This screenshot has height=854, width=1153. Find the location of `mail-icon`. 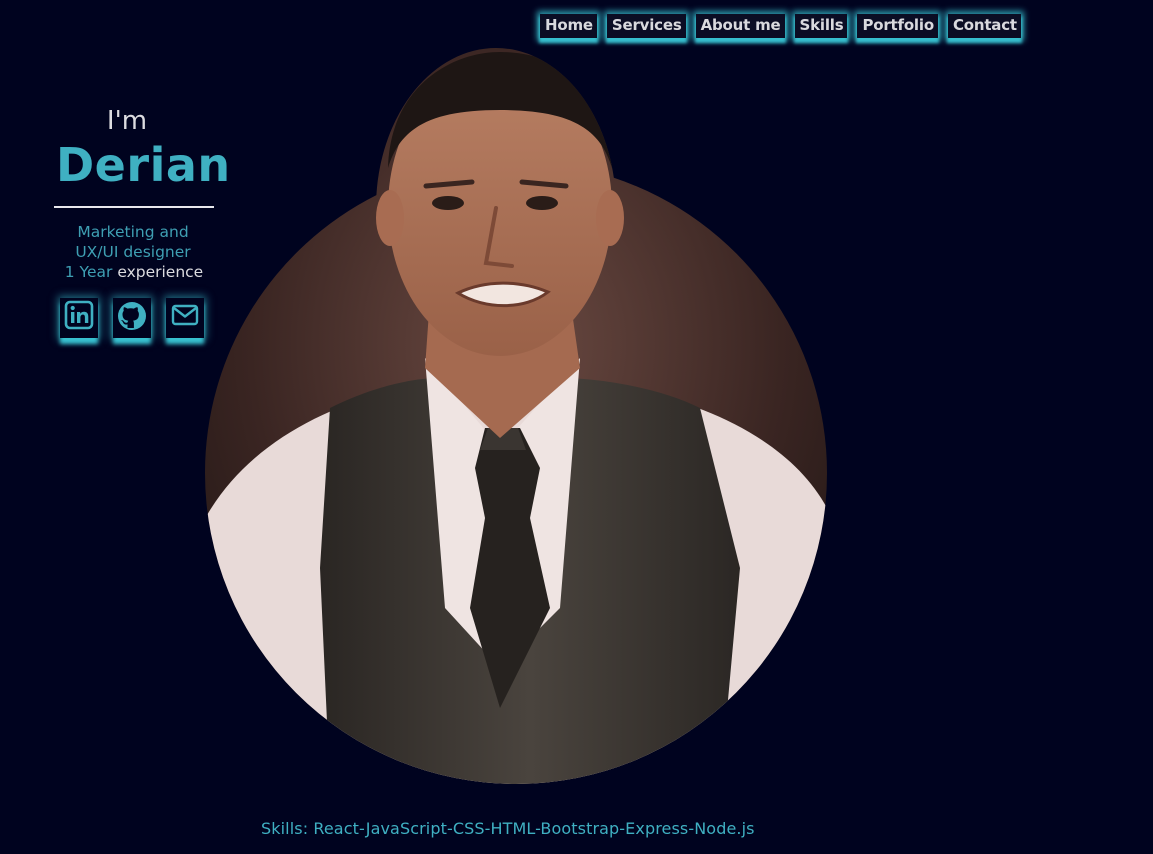

mail-icon is located at coordinates (185, 315).